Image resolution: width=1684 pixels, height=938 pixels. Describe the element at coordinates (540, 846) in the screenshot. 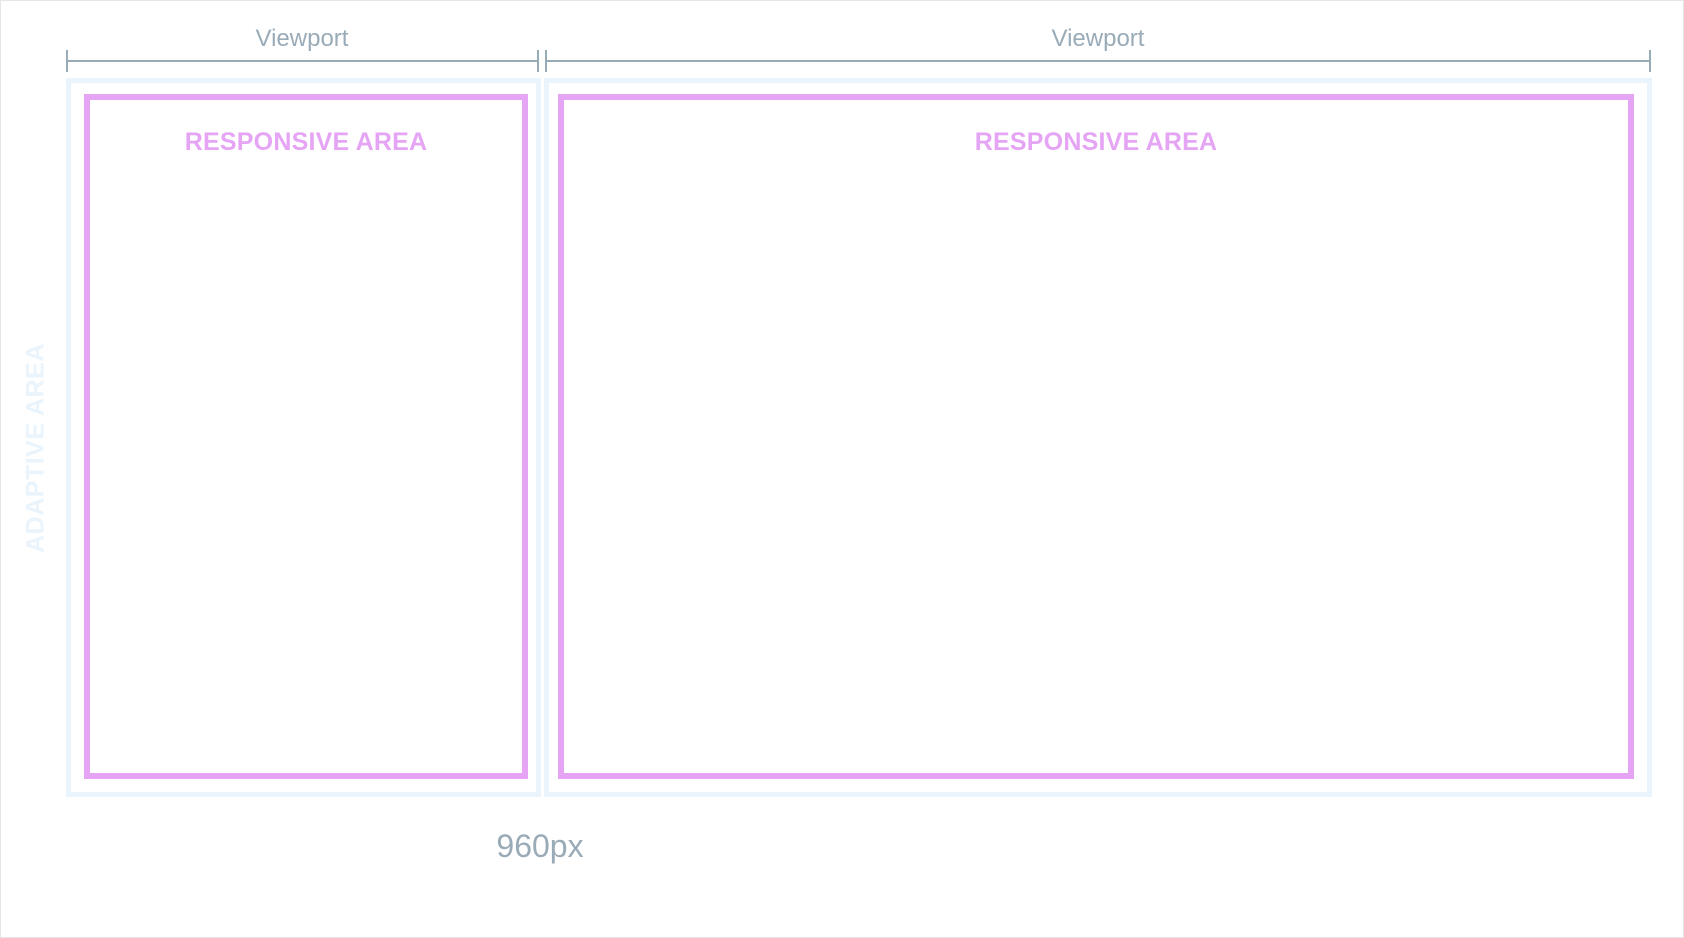

I see `breakpoint-label: 960px` at that location.